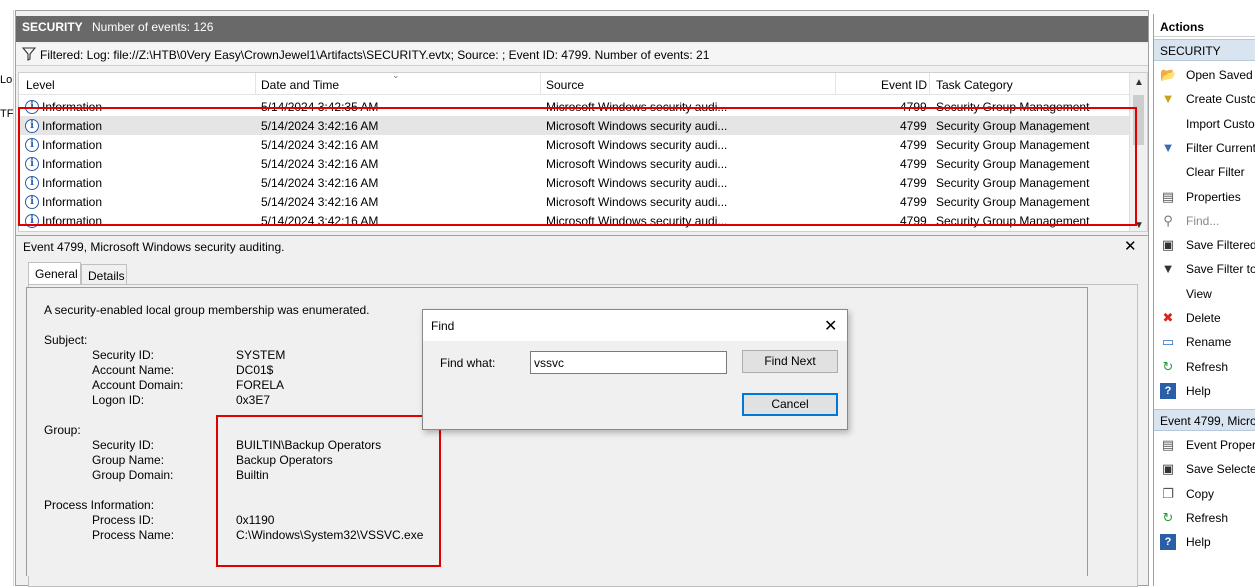  Describe the element at coordinates (153, 27) in the screenshot. I see `event-count: Number of events: 126` at that location.